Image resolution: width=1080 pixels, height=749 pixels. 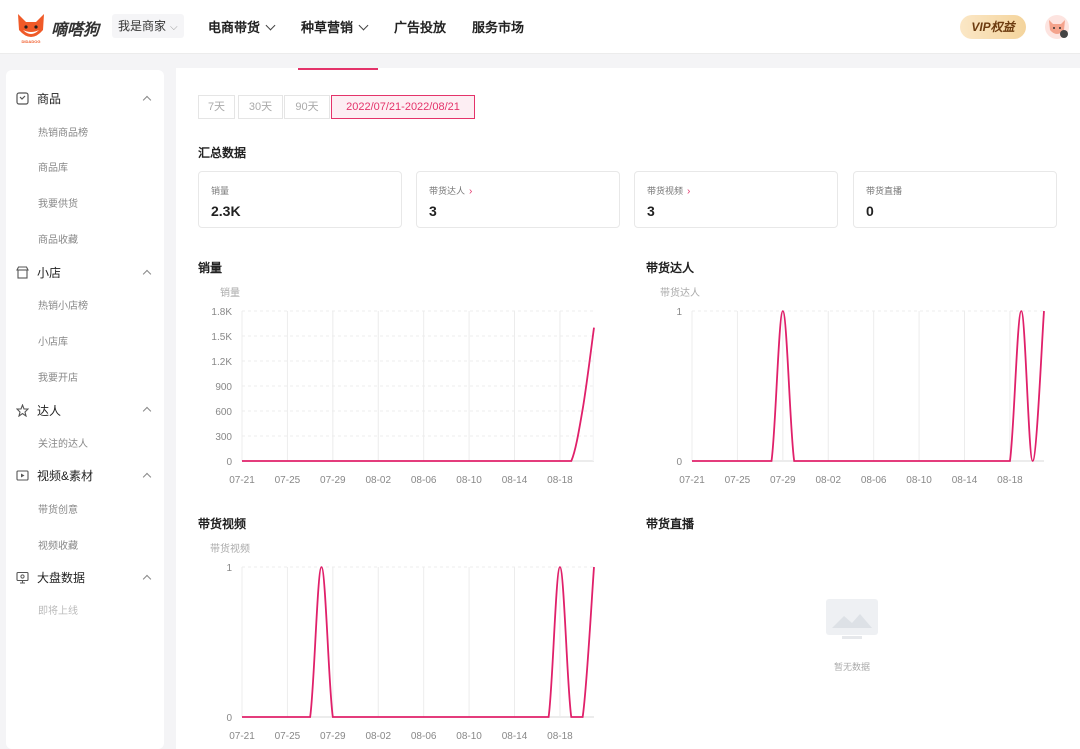 What do you see at coordinates (230, 292) in the screenshot?
I see `y-axis-name: 销量` at bounding box center [230, 292].